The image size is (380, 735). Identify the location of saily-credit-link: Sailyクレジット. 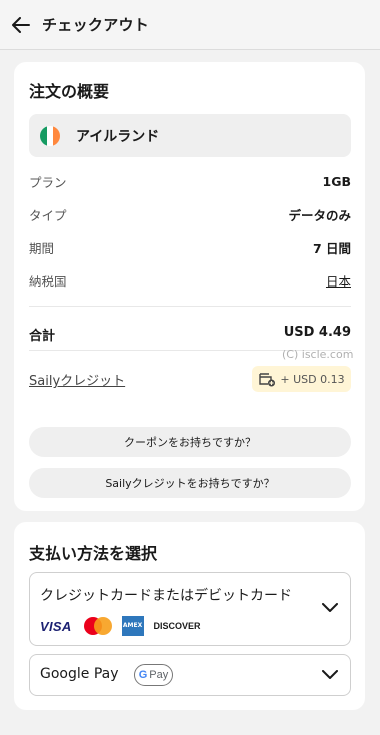
(77, 379).